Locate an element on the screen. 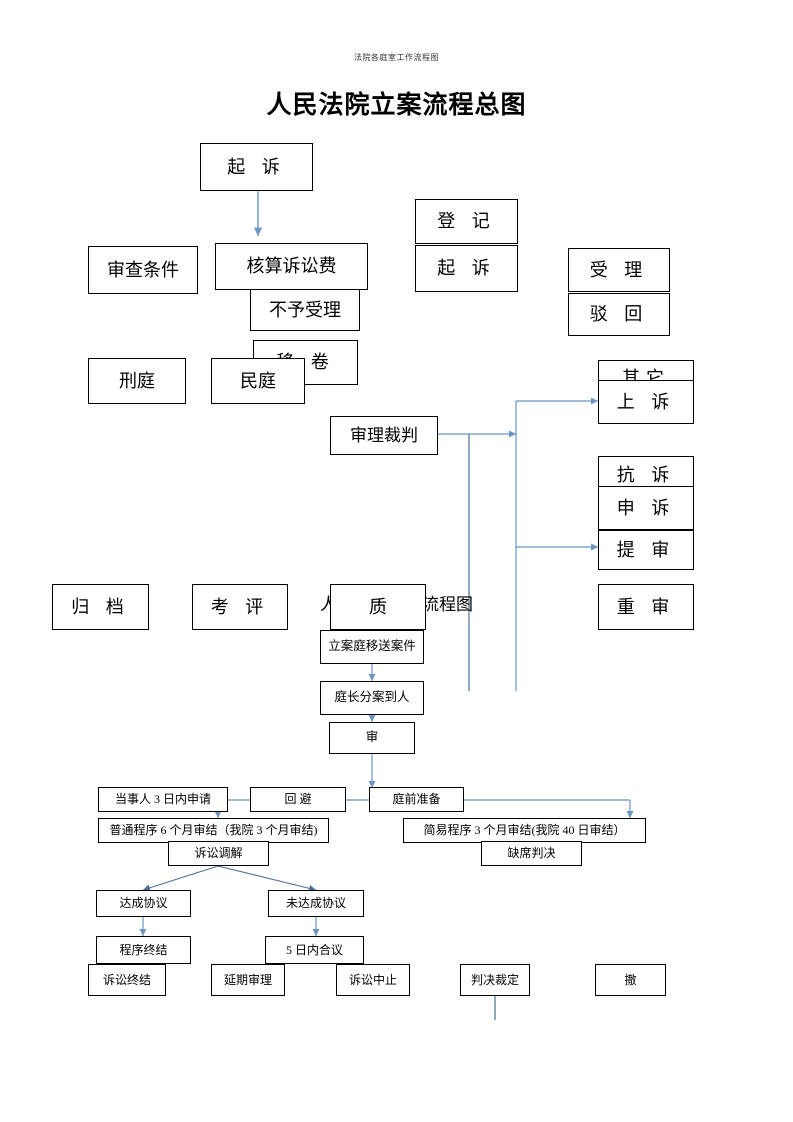 This screenshot has width=793, height=1122. node-label: 撤 is located at coordinates (630, 979).